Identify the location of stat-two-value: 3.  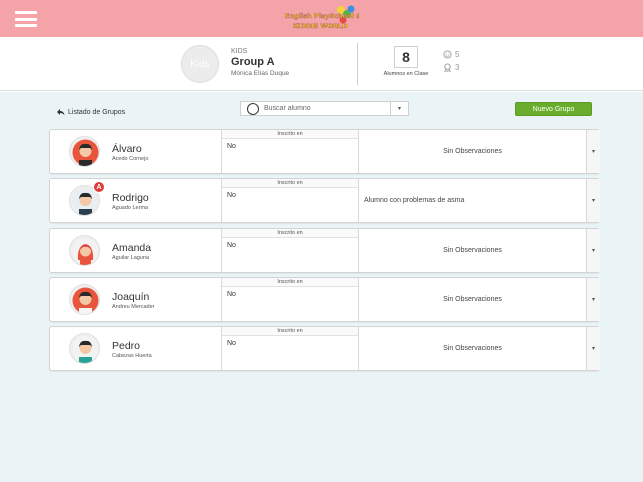
(457, 67).